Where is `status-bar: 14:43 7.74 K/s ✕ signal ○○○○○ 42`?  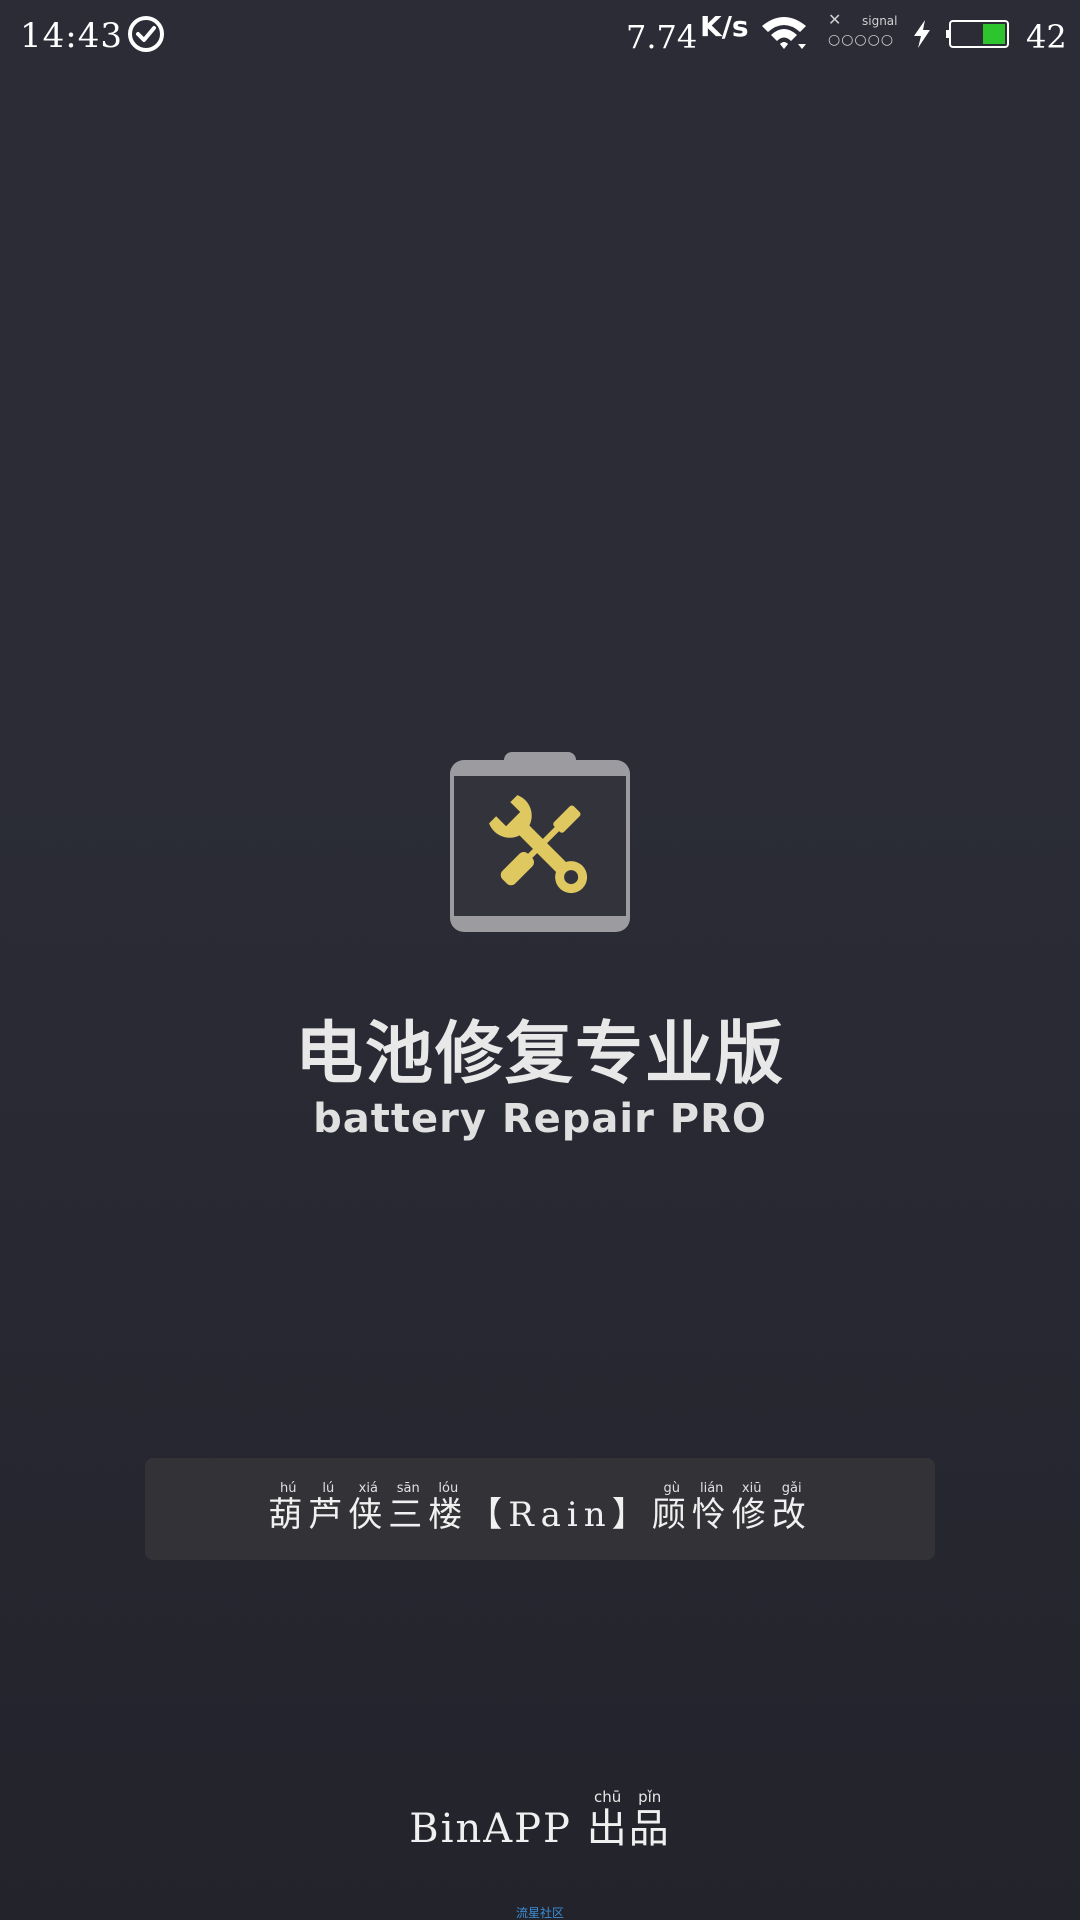
status-bar: 14:43 7.74 K/s ✕ signal ○○○○○ 42 is located at coordinates (540, 36).